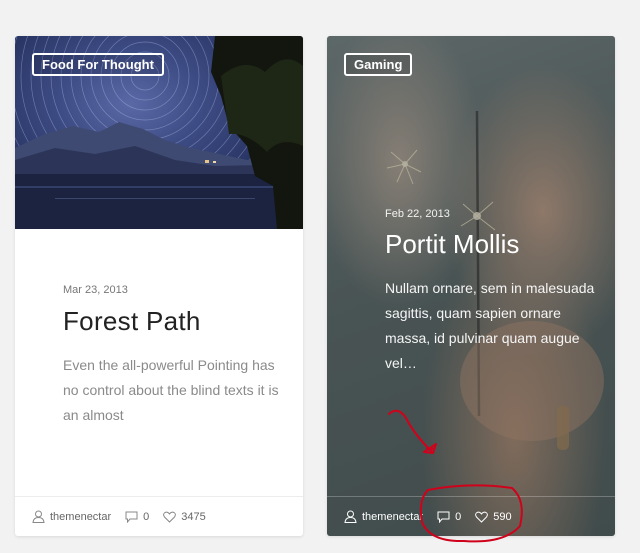 The width and height of the screenshot is (640, 553). Describe the element at coordinates (378, 64) in the screenshot. I see `category-tag: Gaming` at that location.